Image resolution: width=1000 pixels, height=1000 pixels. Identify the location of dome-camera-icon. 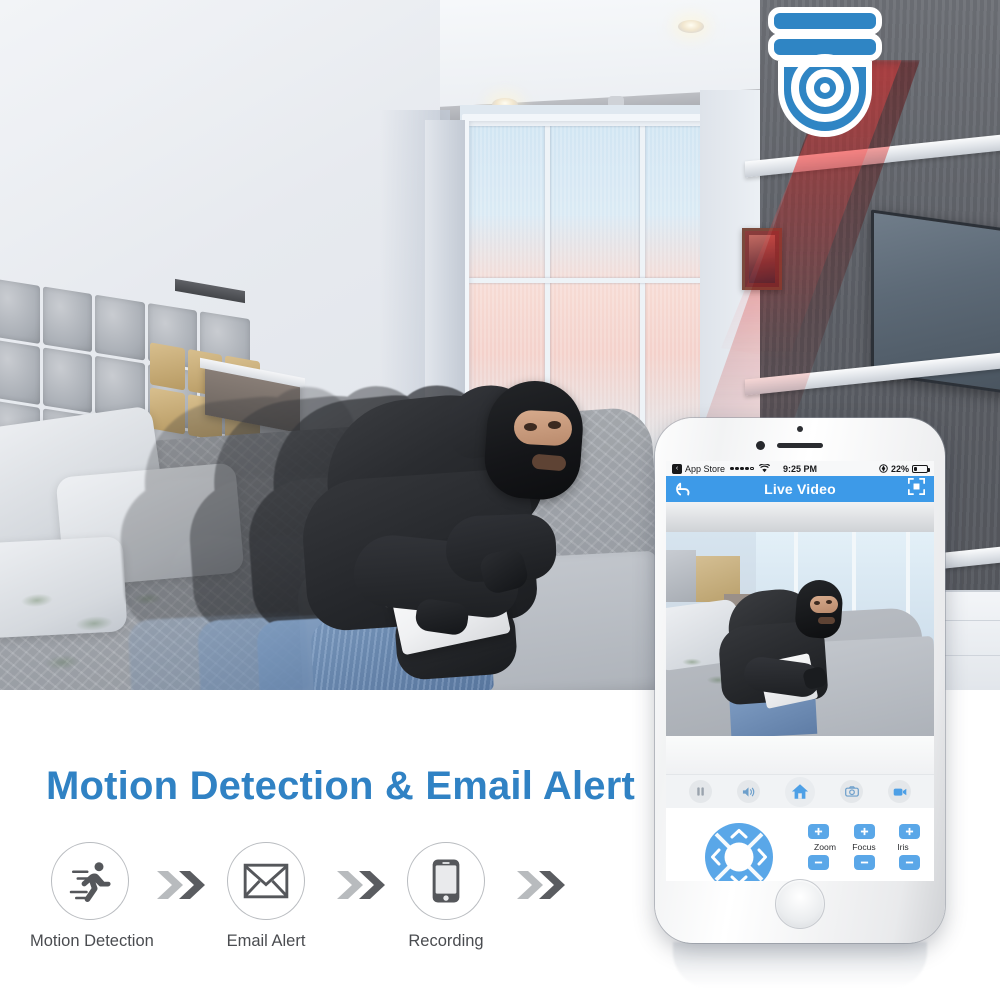
(825, 74).